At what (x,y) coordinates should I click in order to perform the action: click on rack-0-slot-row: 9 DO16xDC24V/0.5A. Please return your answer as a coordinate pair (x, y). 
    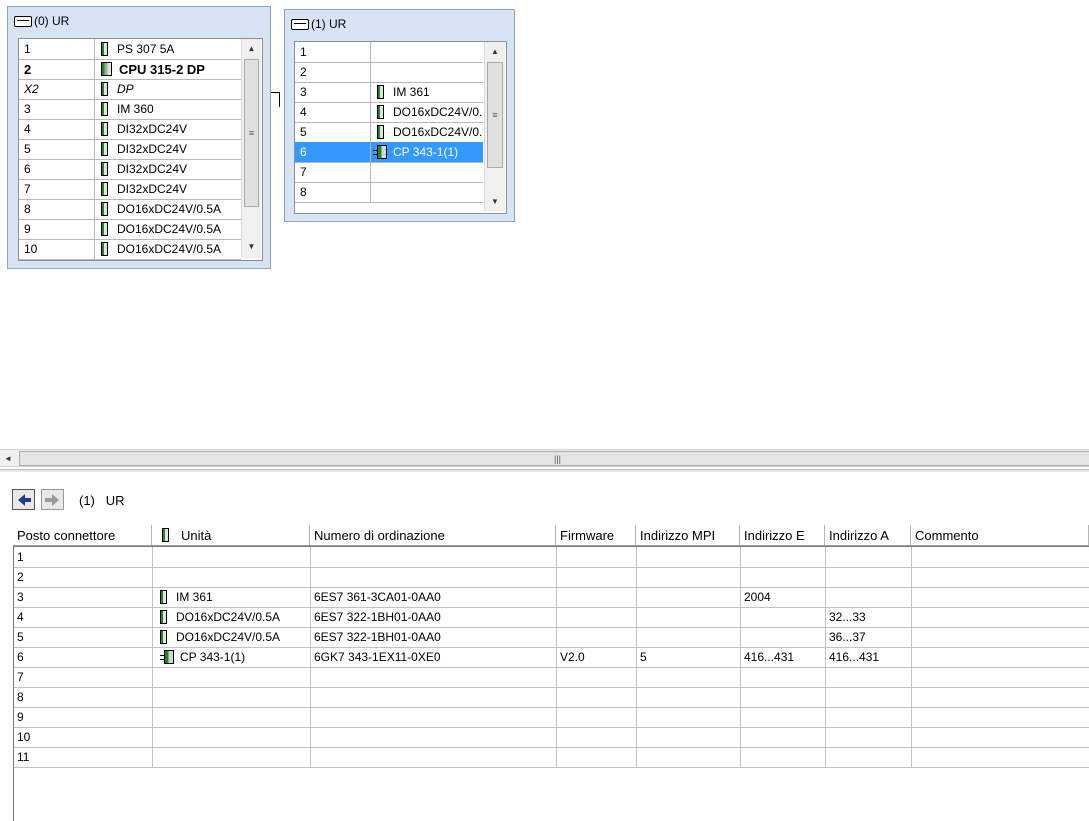
    Looking at the image, I should click on (130, 229).